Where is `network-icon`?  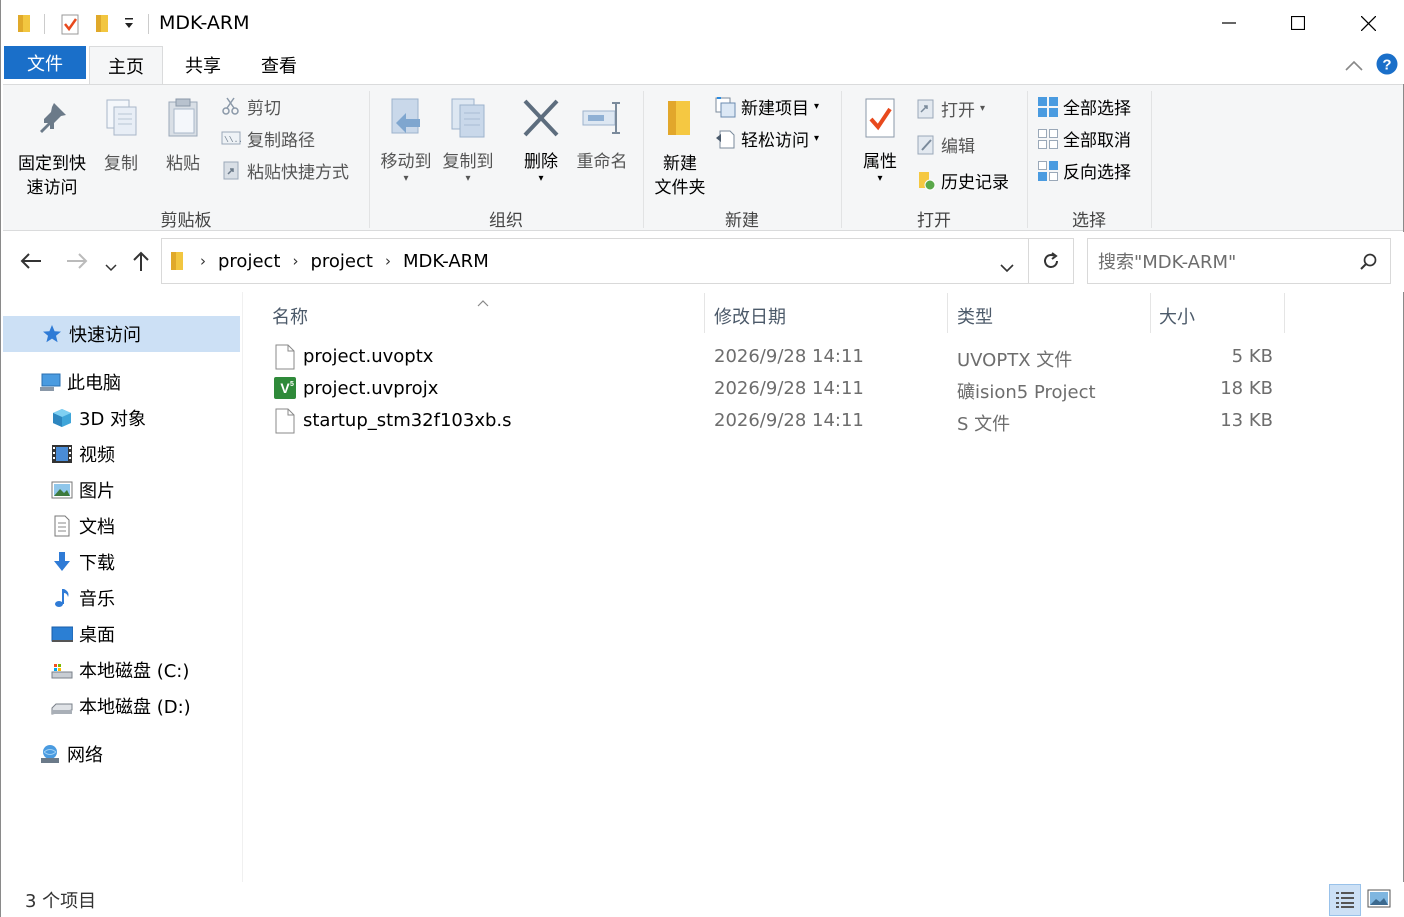
network-icon is located at coordinates (50, 754).